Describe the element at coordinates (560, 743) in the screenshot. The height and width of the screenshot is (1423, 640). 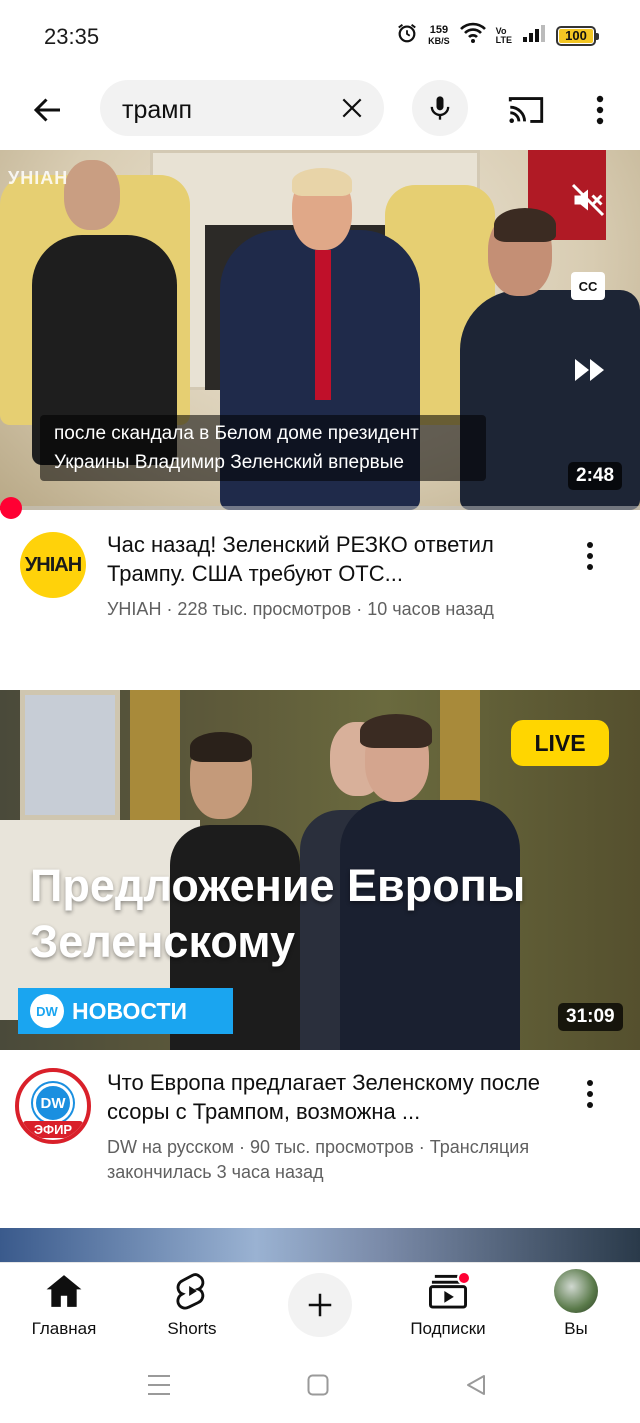
I see `live-badge: LIVE` at that location.